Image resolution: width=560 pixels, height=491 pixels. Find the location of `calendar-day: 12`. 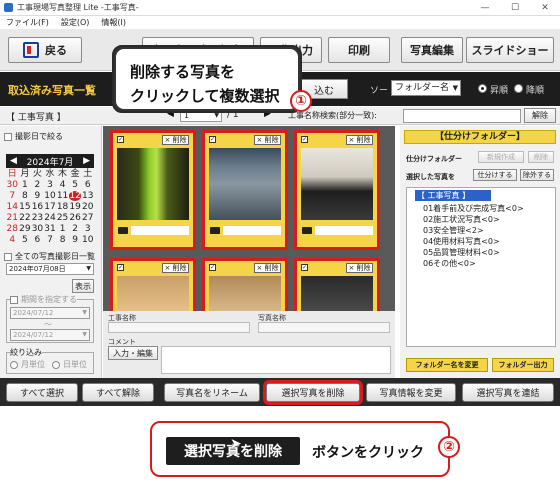

calendar-day: 12 is located at coordinates (75, 196).